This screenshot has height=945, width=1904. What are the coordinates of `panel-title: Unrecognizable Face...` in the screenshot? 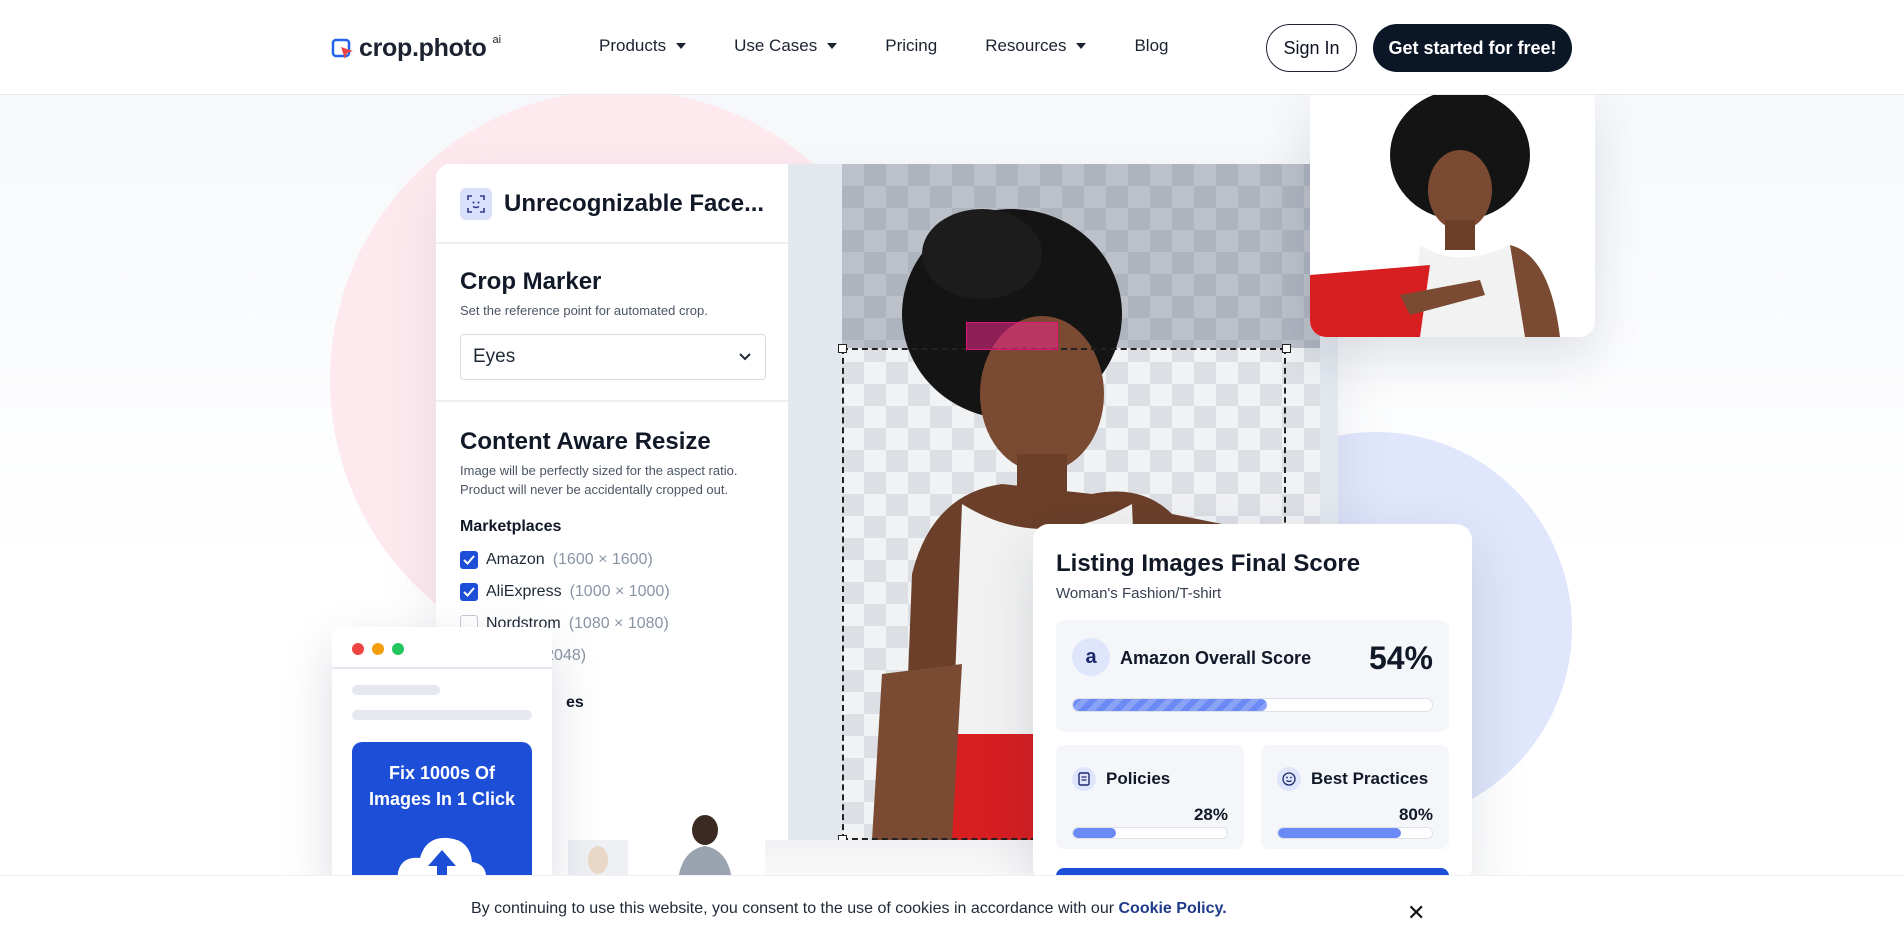 It's located at (634, 203).